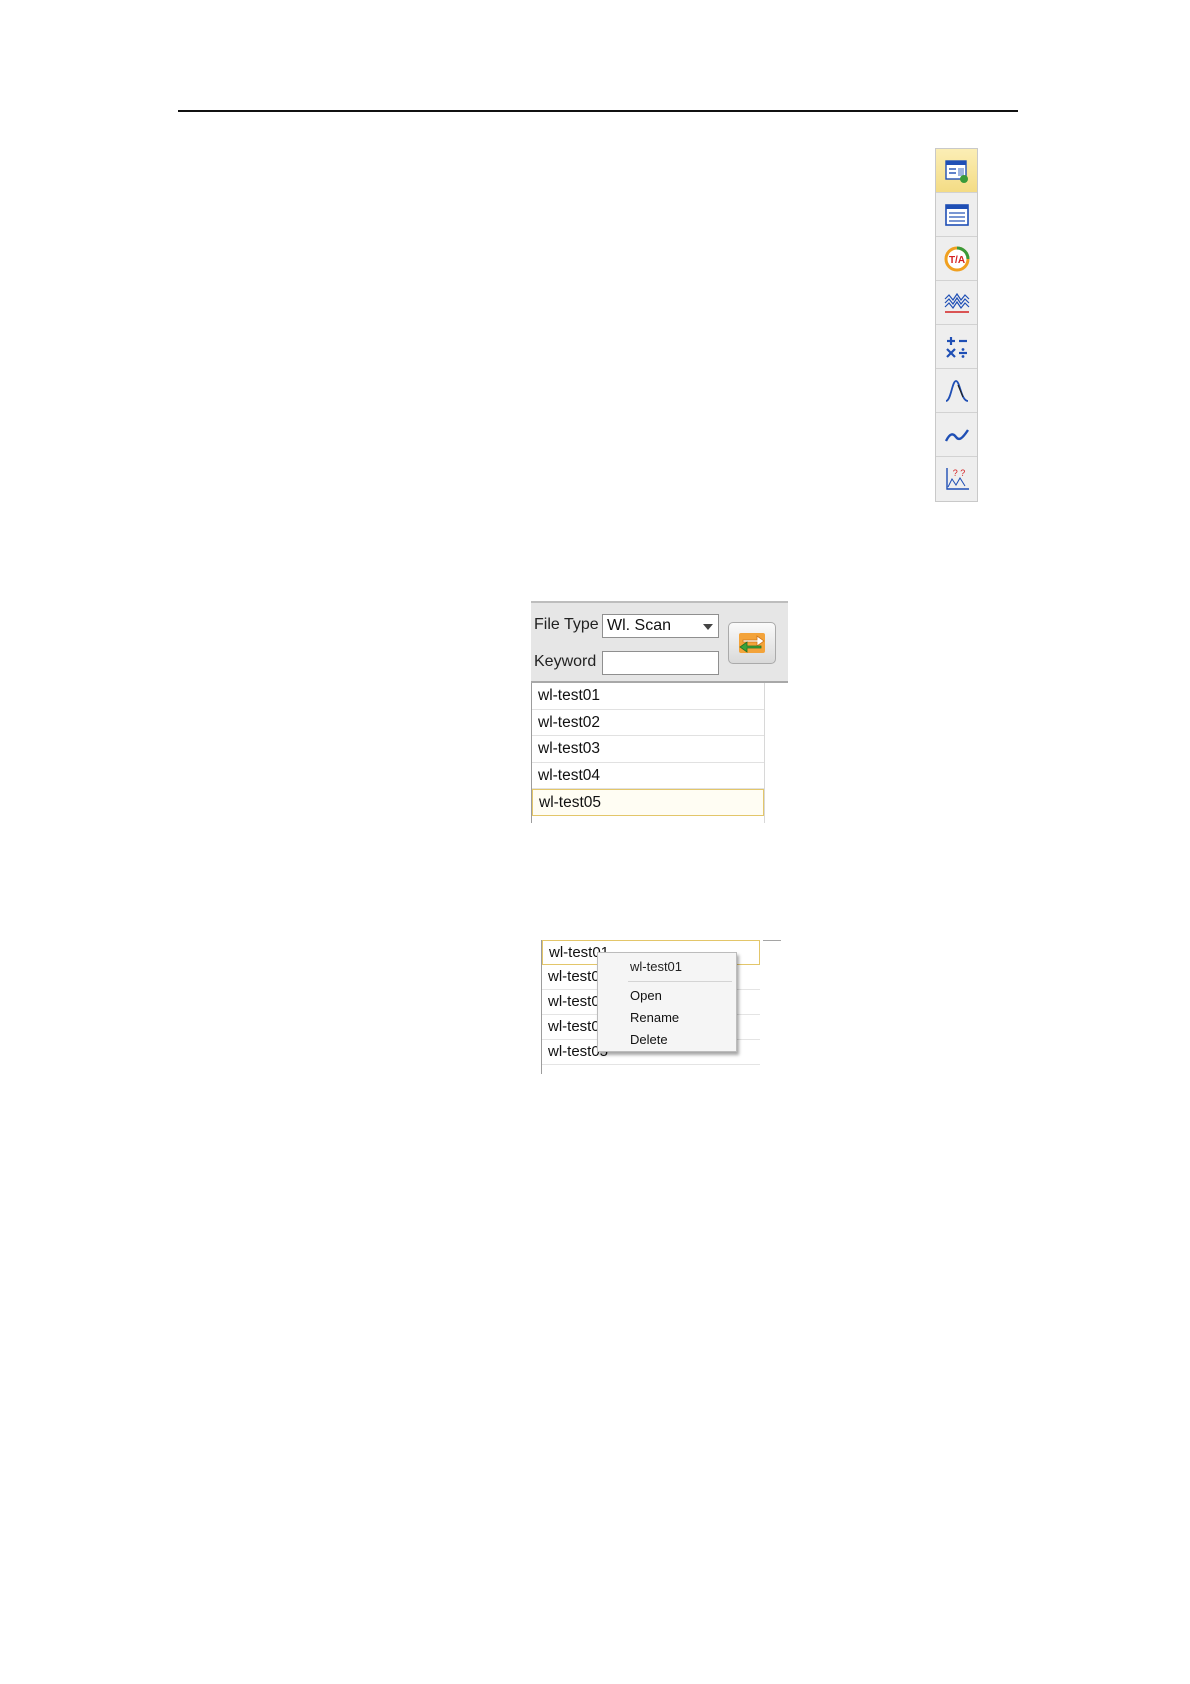 The width and height of the screenshot is (1190, 1684). Describe the element at coordinates (667, 1002) in the screenshot. I see `context-menu: wl-test01 Open Rename Delete` at that location.